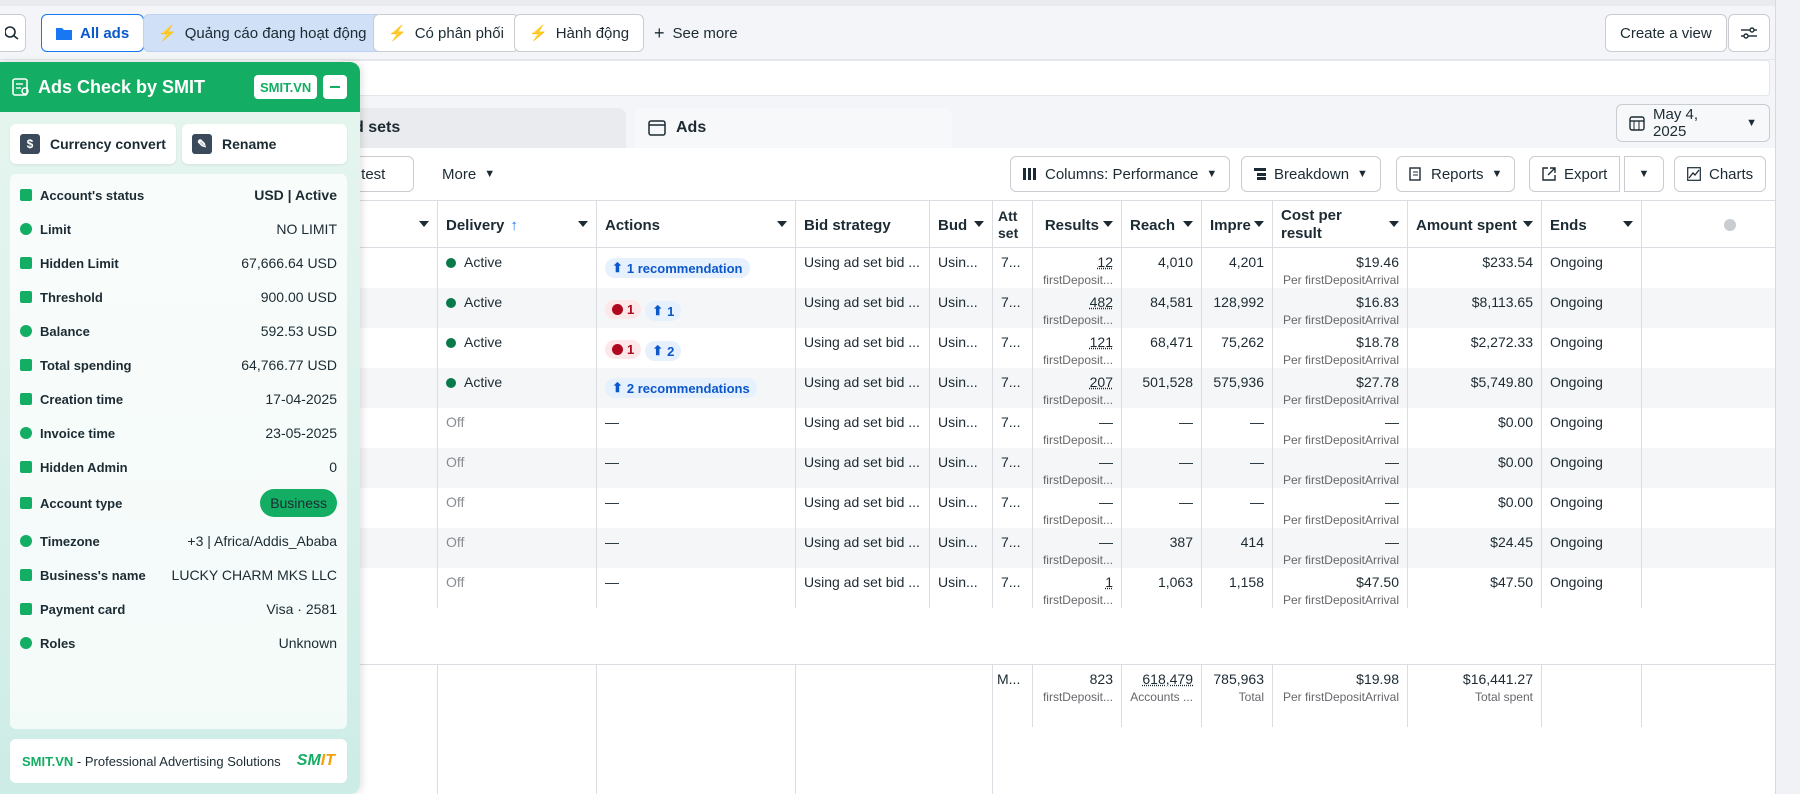  Describe the element at coordinates (681, 388) in the screenshot. I see `recommendation-badge: ⬆ 2 recommendations` at that location.